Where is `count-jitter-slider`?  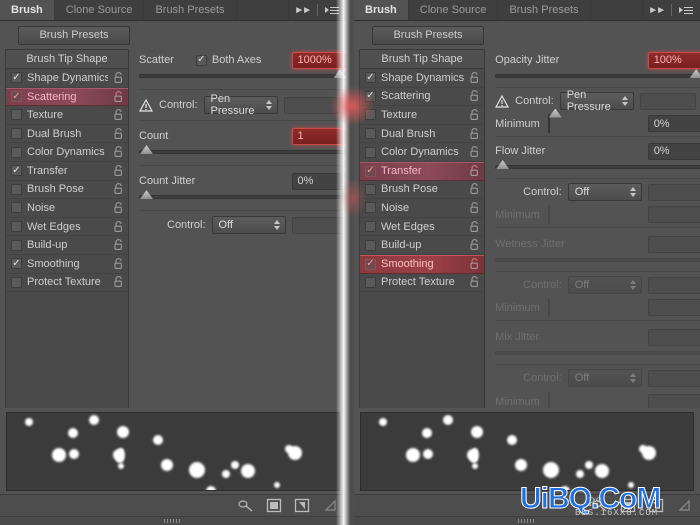 count-jitter-slider is located at coordinates (242, 194).